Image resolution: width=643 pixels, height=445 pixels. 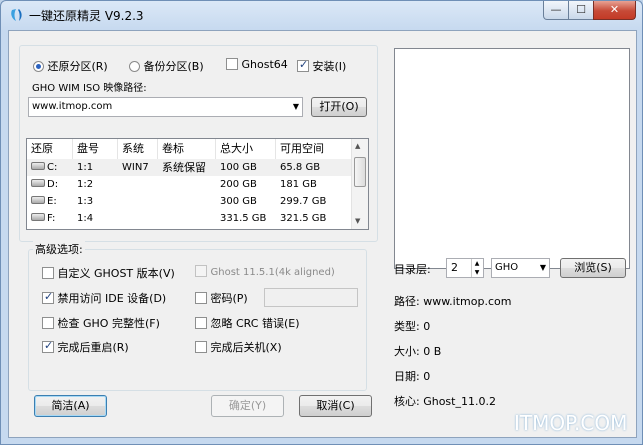 What do you see at coordinates (321, 15) in the screenshot?
I see `title-bar: 一键还原精灵 V9.2.3 — ☐ ✕` at bounding box center [321, 15].